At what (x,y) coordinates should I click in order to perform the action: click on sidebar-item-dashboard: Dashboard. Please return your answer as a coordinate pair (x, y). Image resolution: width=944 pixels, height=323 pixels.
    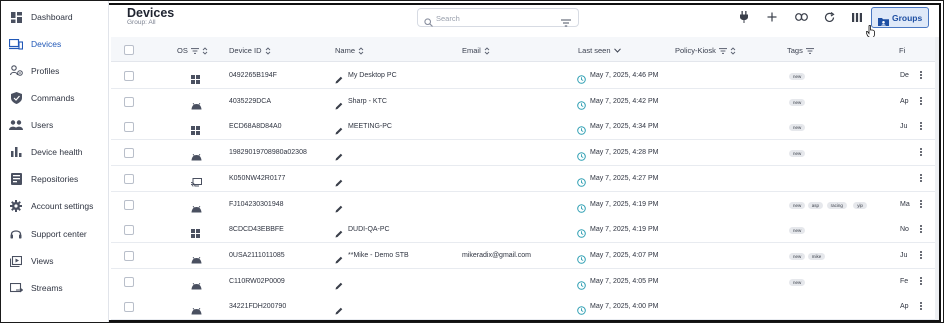
    Looking at the image, I should click on (55, 17).